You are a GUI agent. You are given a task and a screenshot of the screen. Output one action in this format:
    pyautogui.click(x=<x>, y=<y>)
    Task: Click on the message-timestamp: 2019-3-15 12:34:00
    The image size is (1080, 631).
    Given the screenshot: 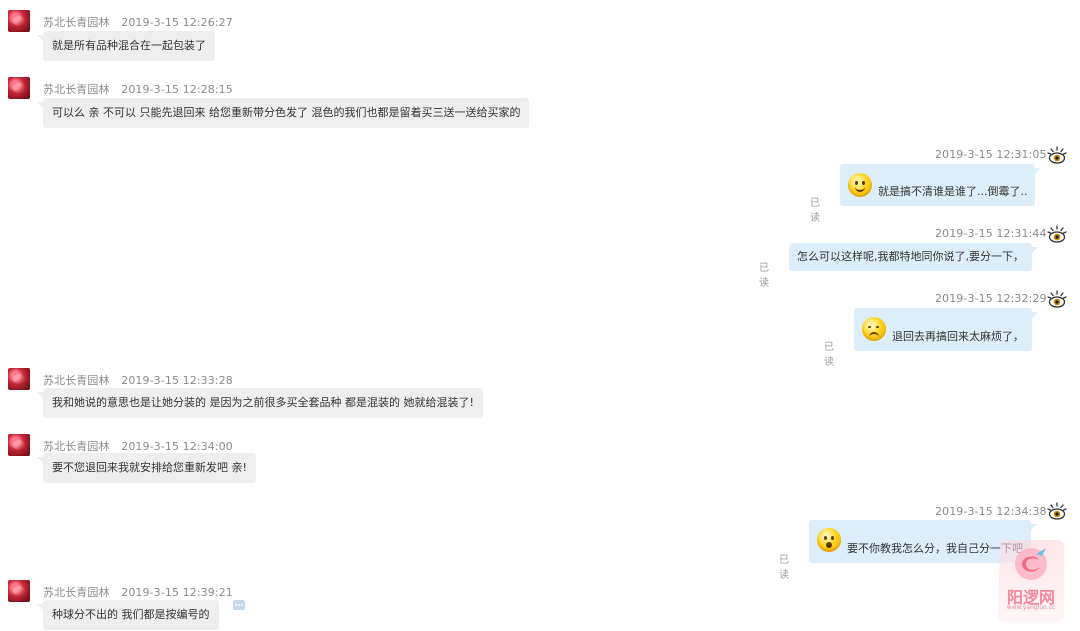 What is the action you would take?
    pyautogui.click(x=177, y=446)
    